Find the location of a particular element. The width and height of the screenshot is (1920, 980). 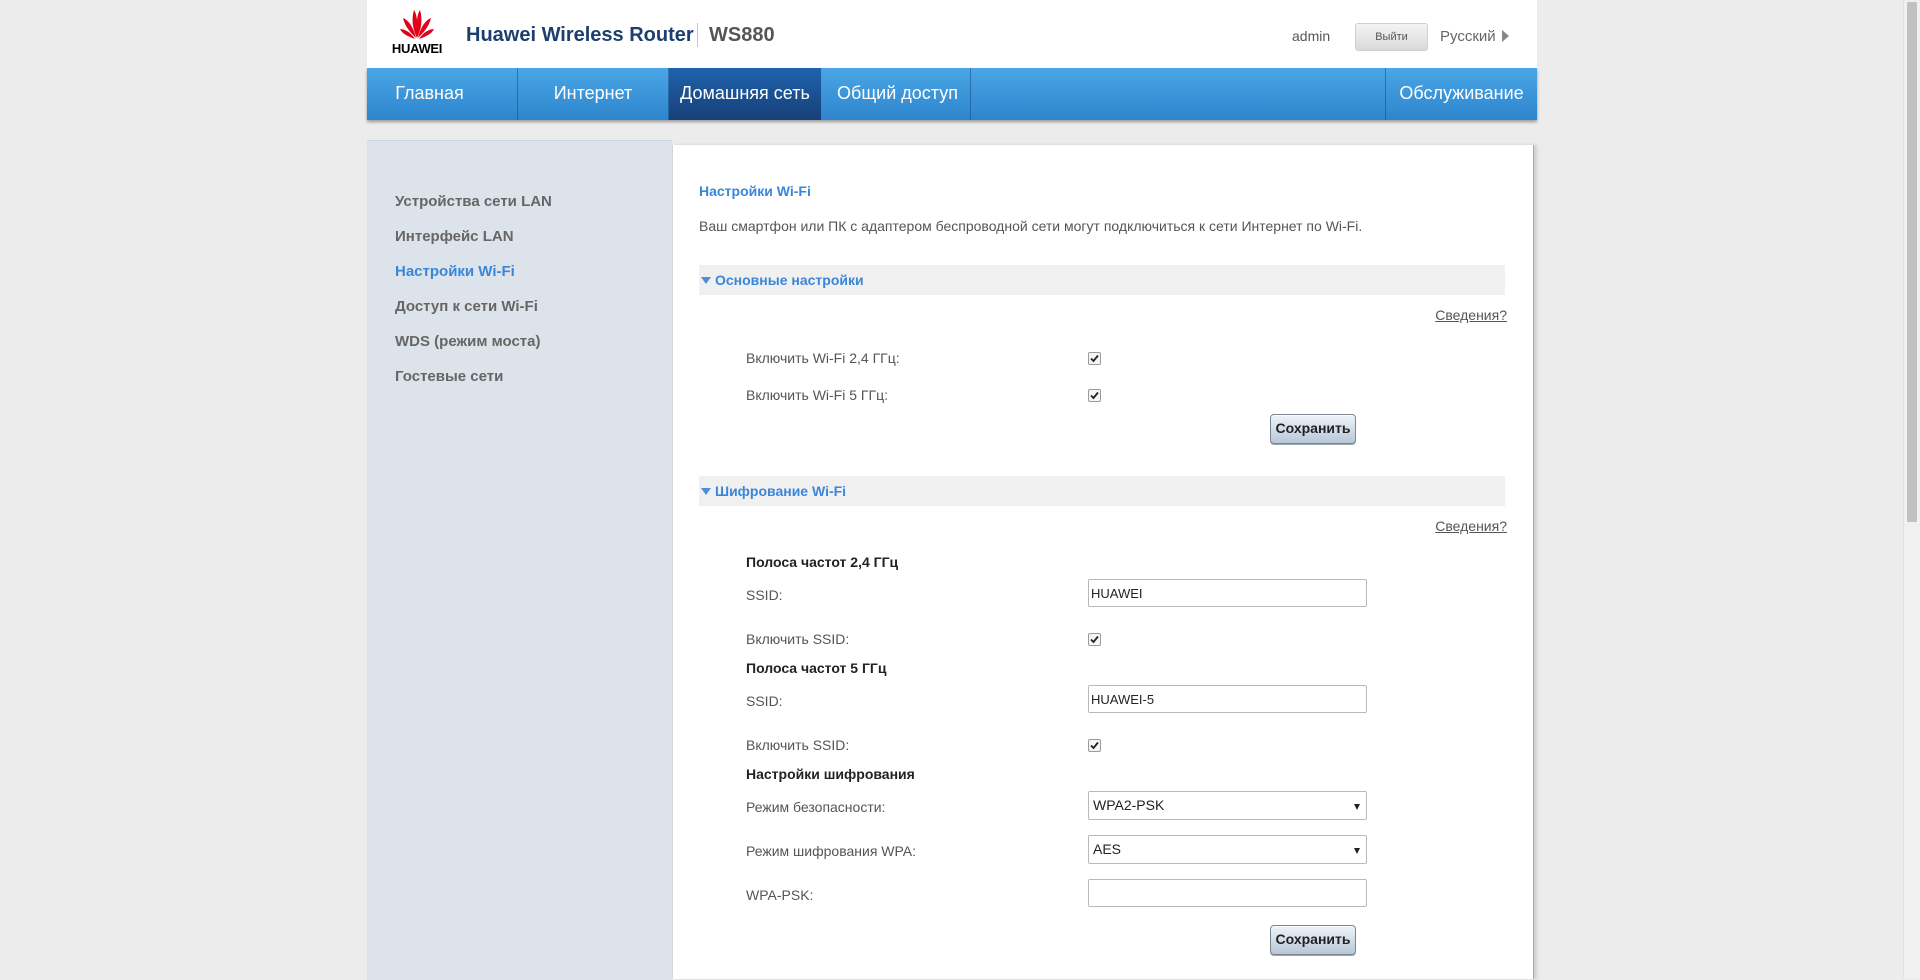

band24-heading: Полоса частот 2,4 ГГц is located at coordinates (822, 562).